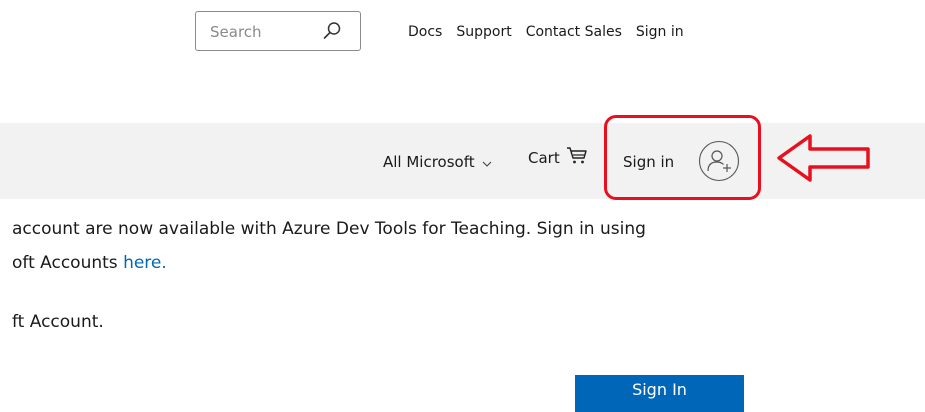  I want to click on search-icon, so click(332, 31).